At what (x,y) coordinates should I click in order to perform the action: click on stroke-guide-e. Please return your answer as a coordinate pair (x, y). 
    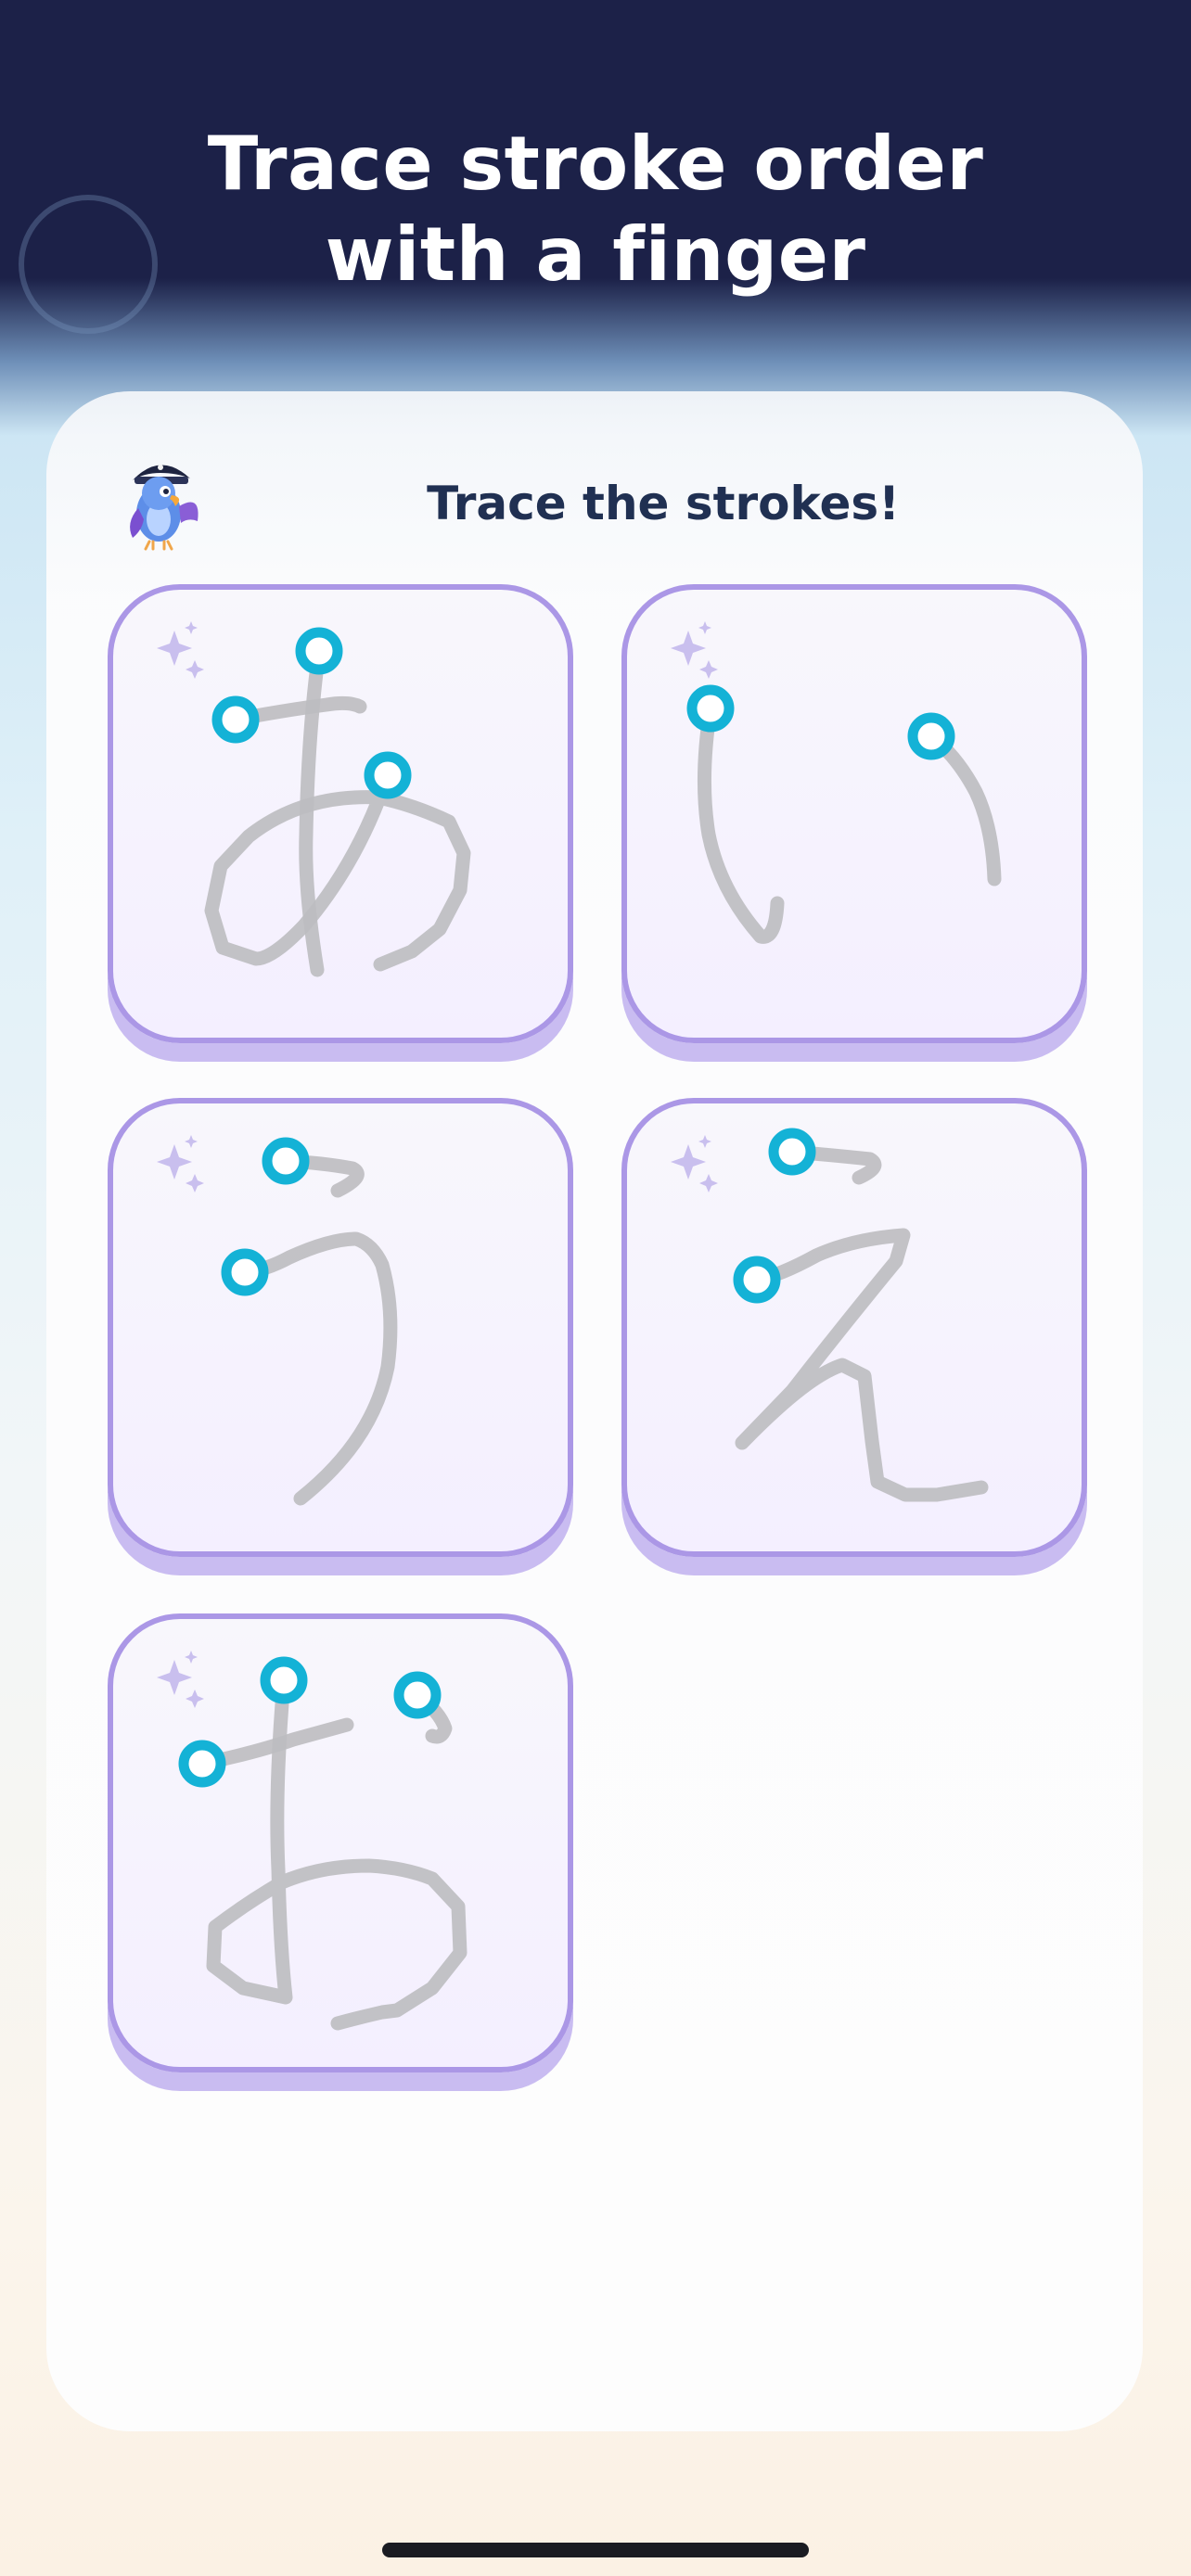
    Looking at the image, I should click on (830, 1315).